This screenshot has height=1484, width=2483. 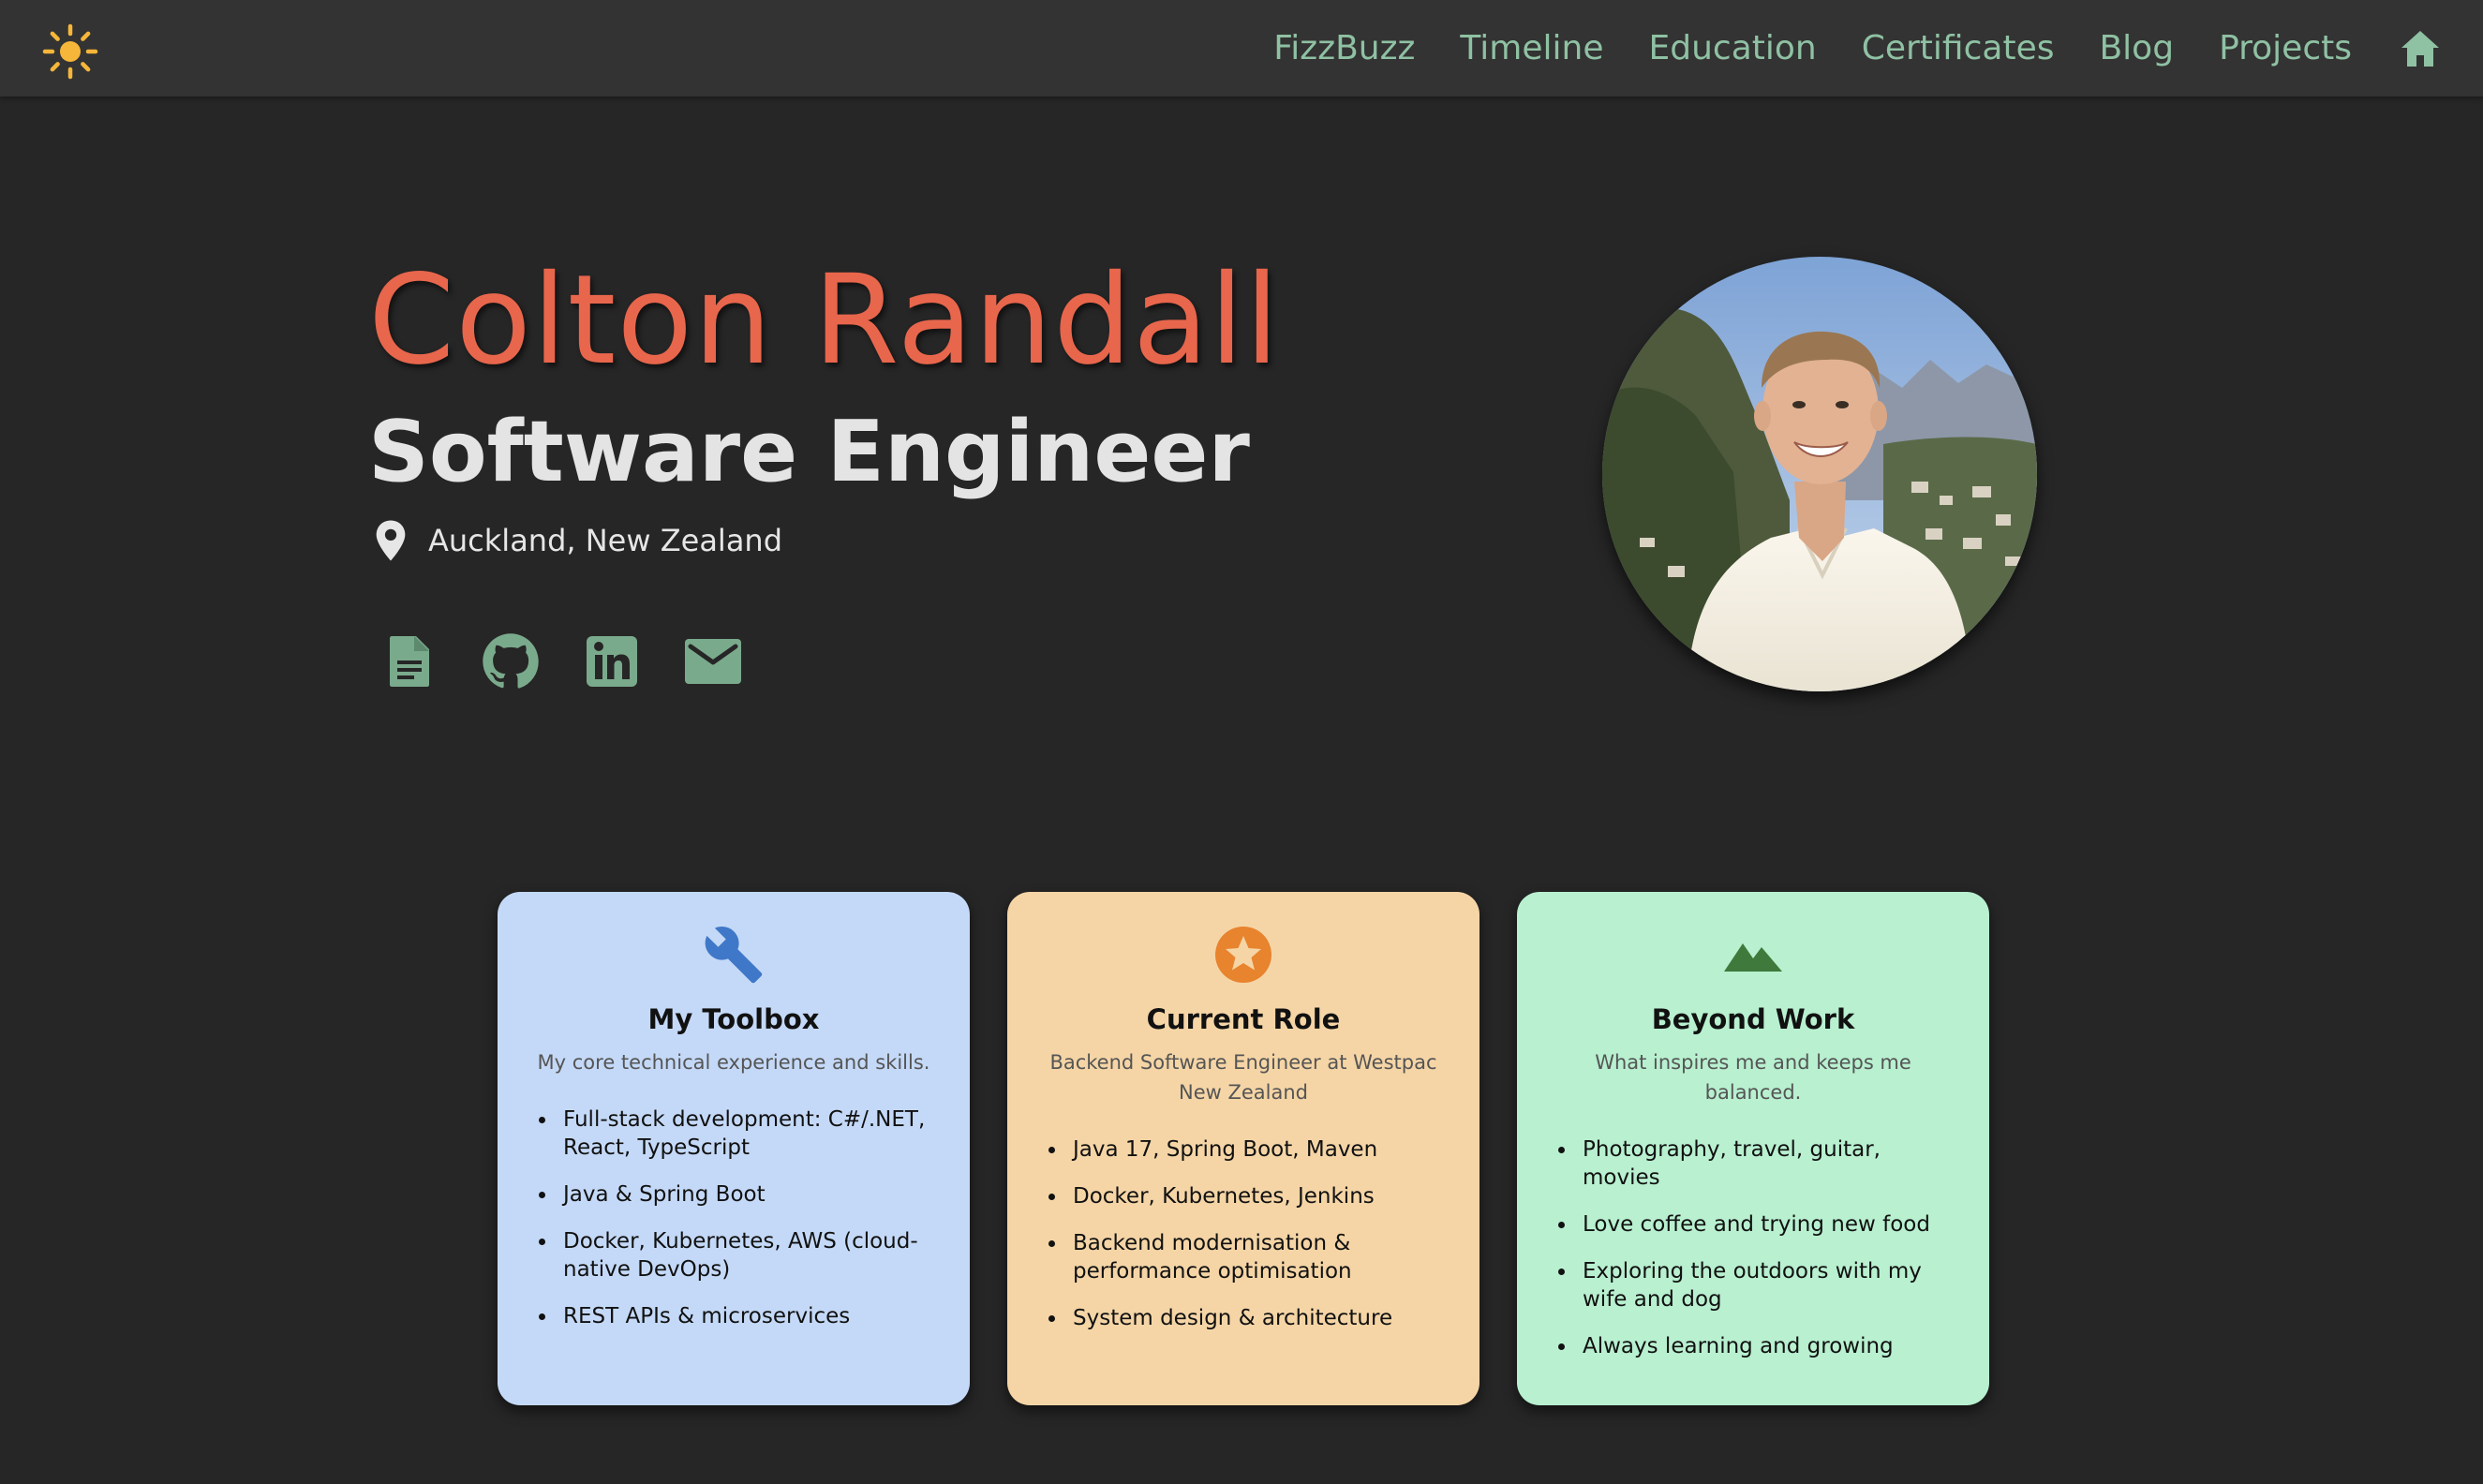 I want to click on location-text: Auckland, New Zealand, so click(x=605, y=540).